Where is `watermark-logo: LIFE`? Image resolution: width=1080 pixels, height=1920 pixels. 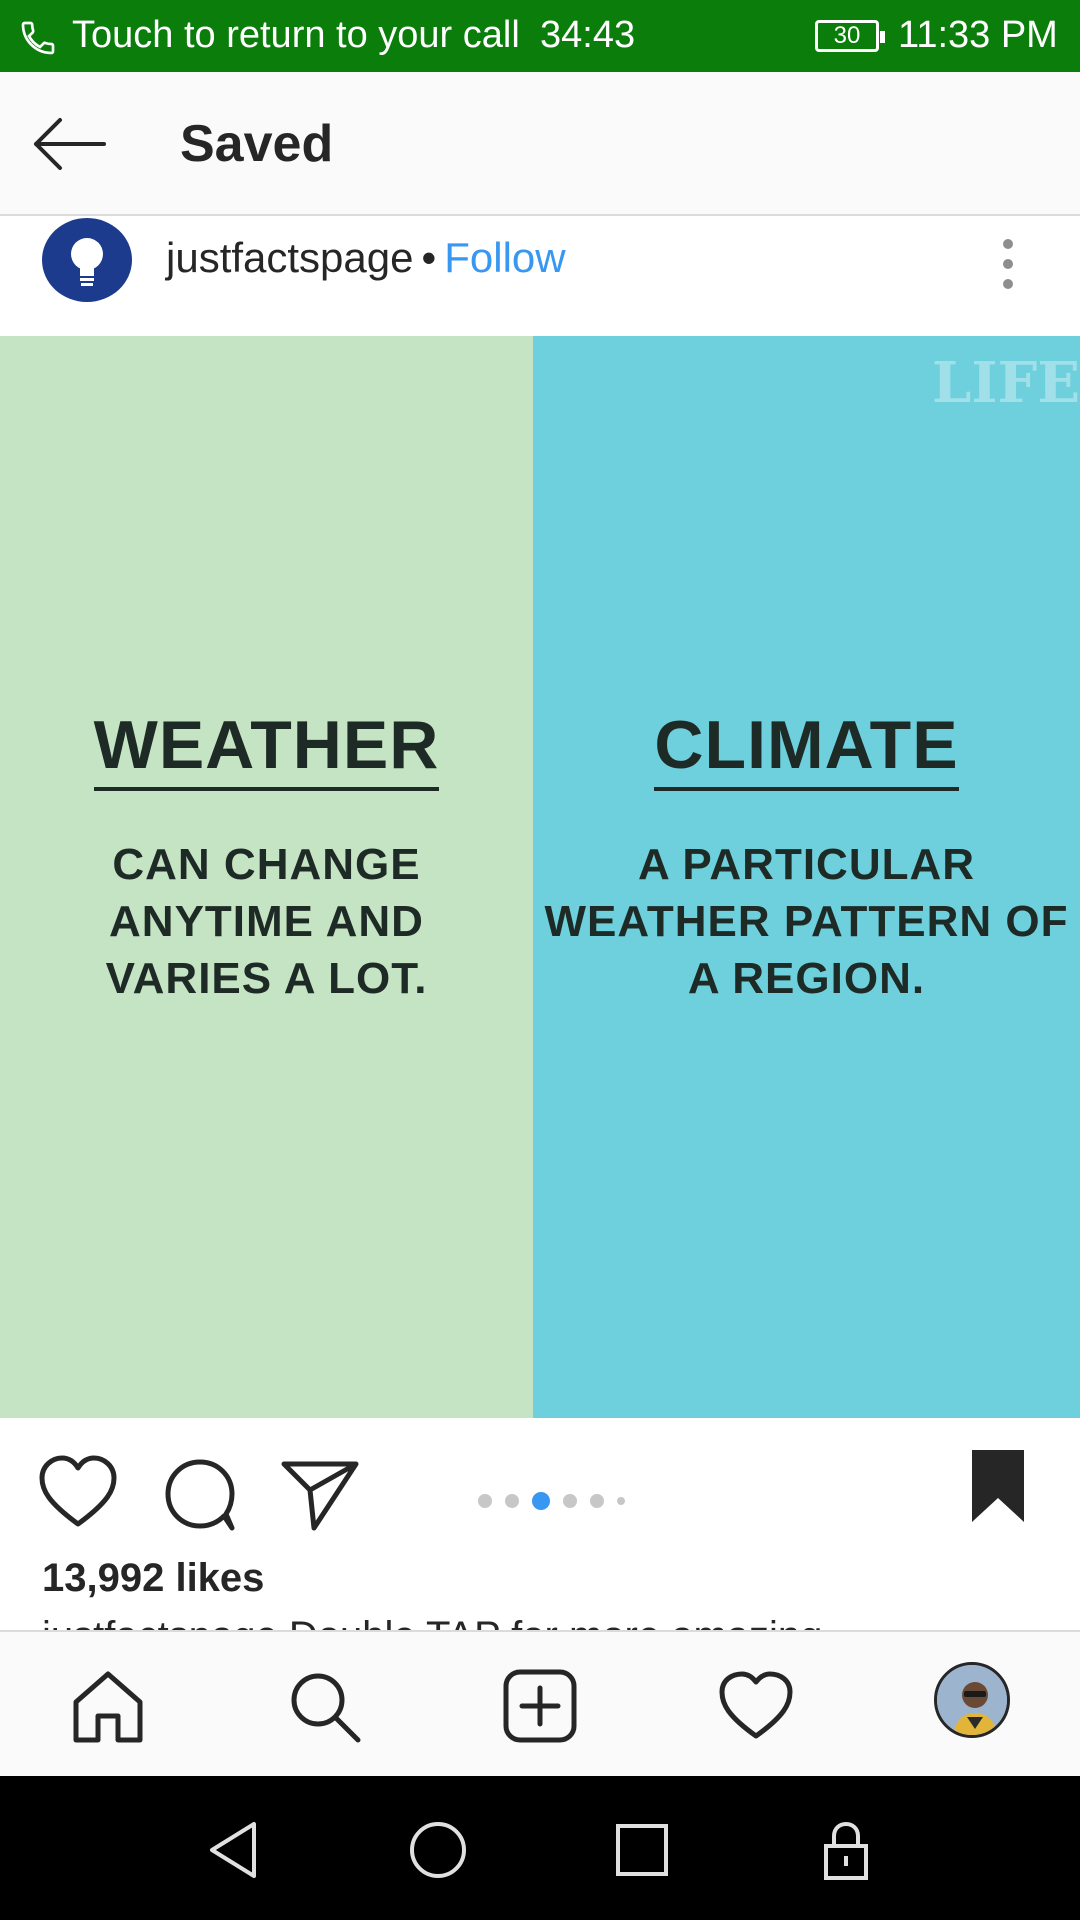
watermark-logo: LIFE is located at coordinates (1005, 383).